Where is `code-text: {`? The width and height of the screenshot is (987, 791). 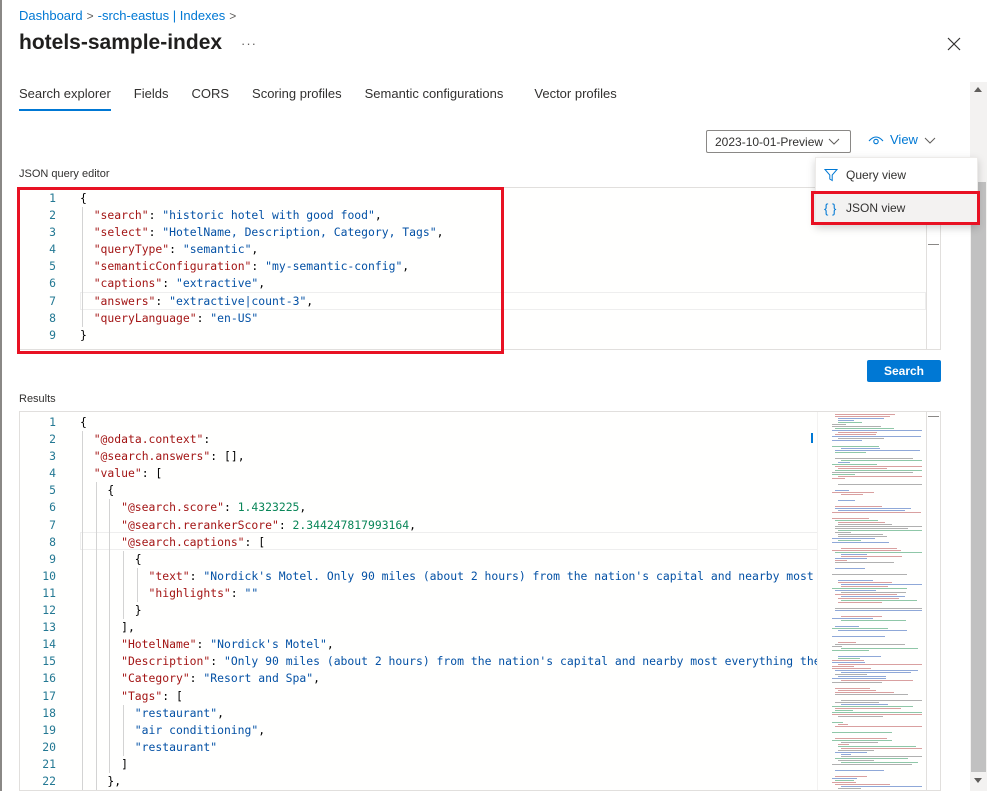 code-text: { is located at coordinates (83, 422).